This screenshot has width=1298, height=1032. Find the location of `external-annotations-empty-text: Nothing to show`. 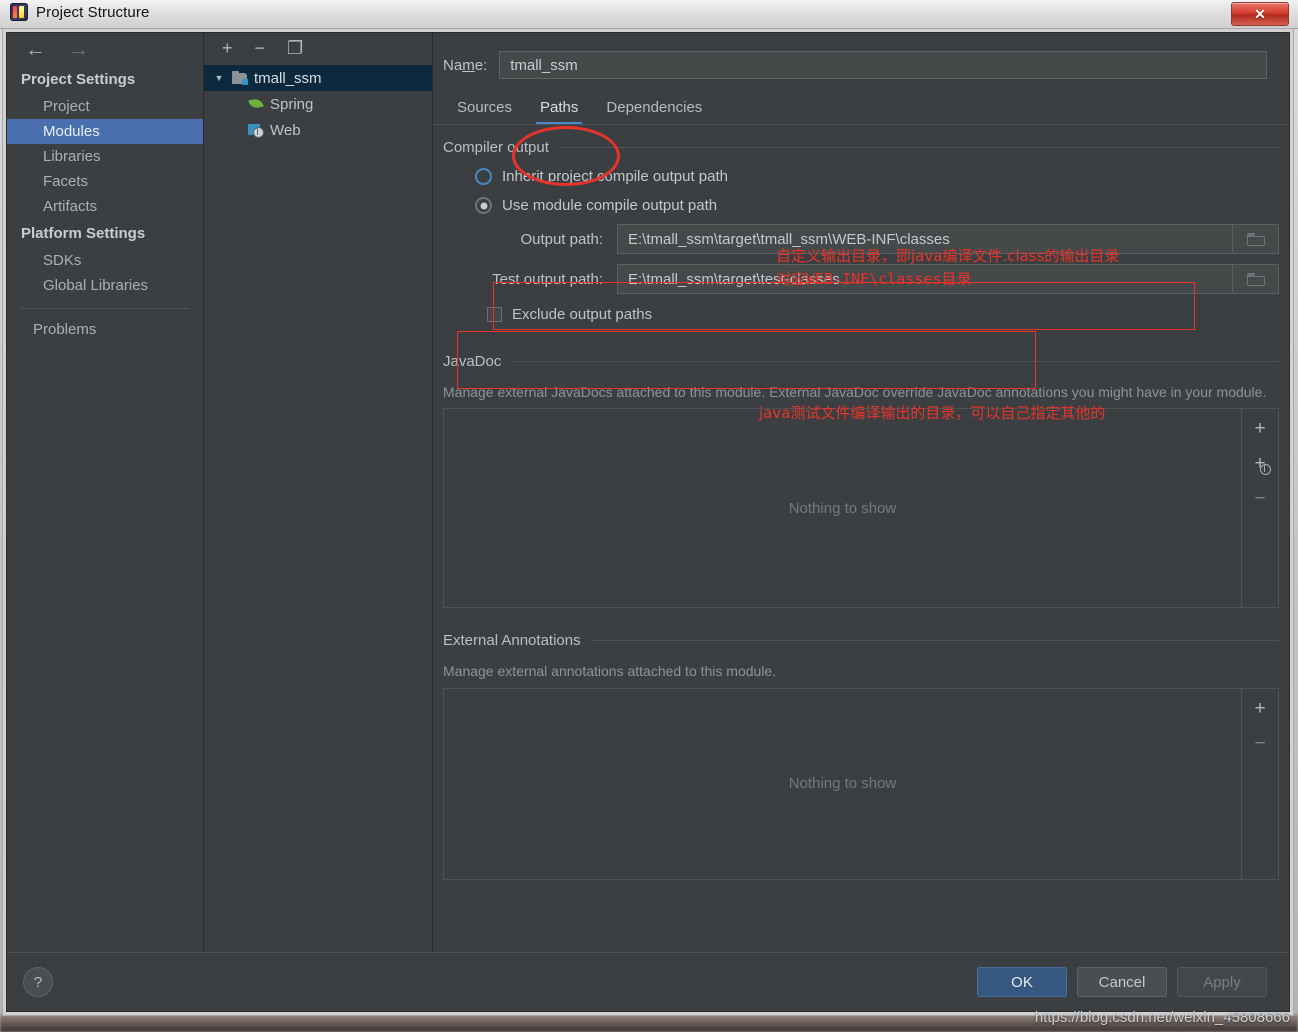

external-annotations-empty-text: Nothing to show is located at coordinates (842, 784).